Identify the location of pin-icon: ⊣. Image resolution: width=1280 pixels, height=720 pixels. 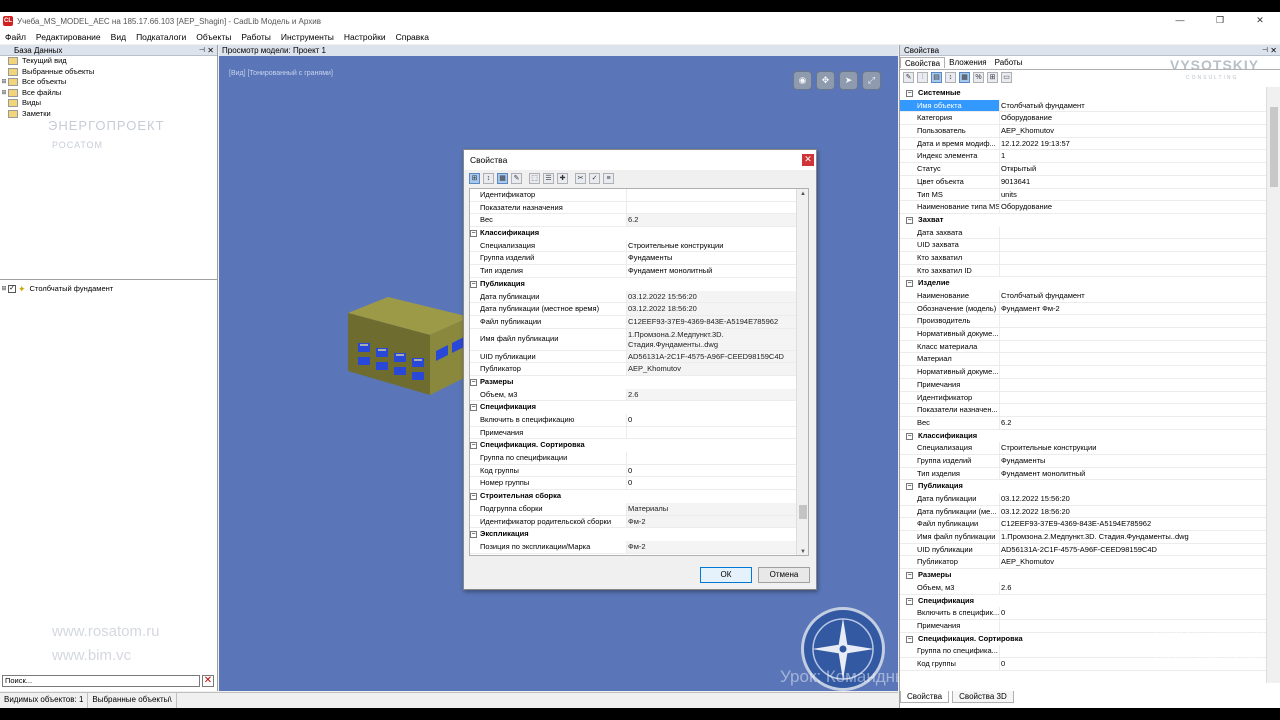
(202, 50).